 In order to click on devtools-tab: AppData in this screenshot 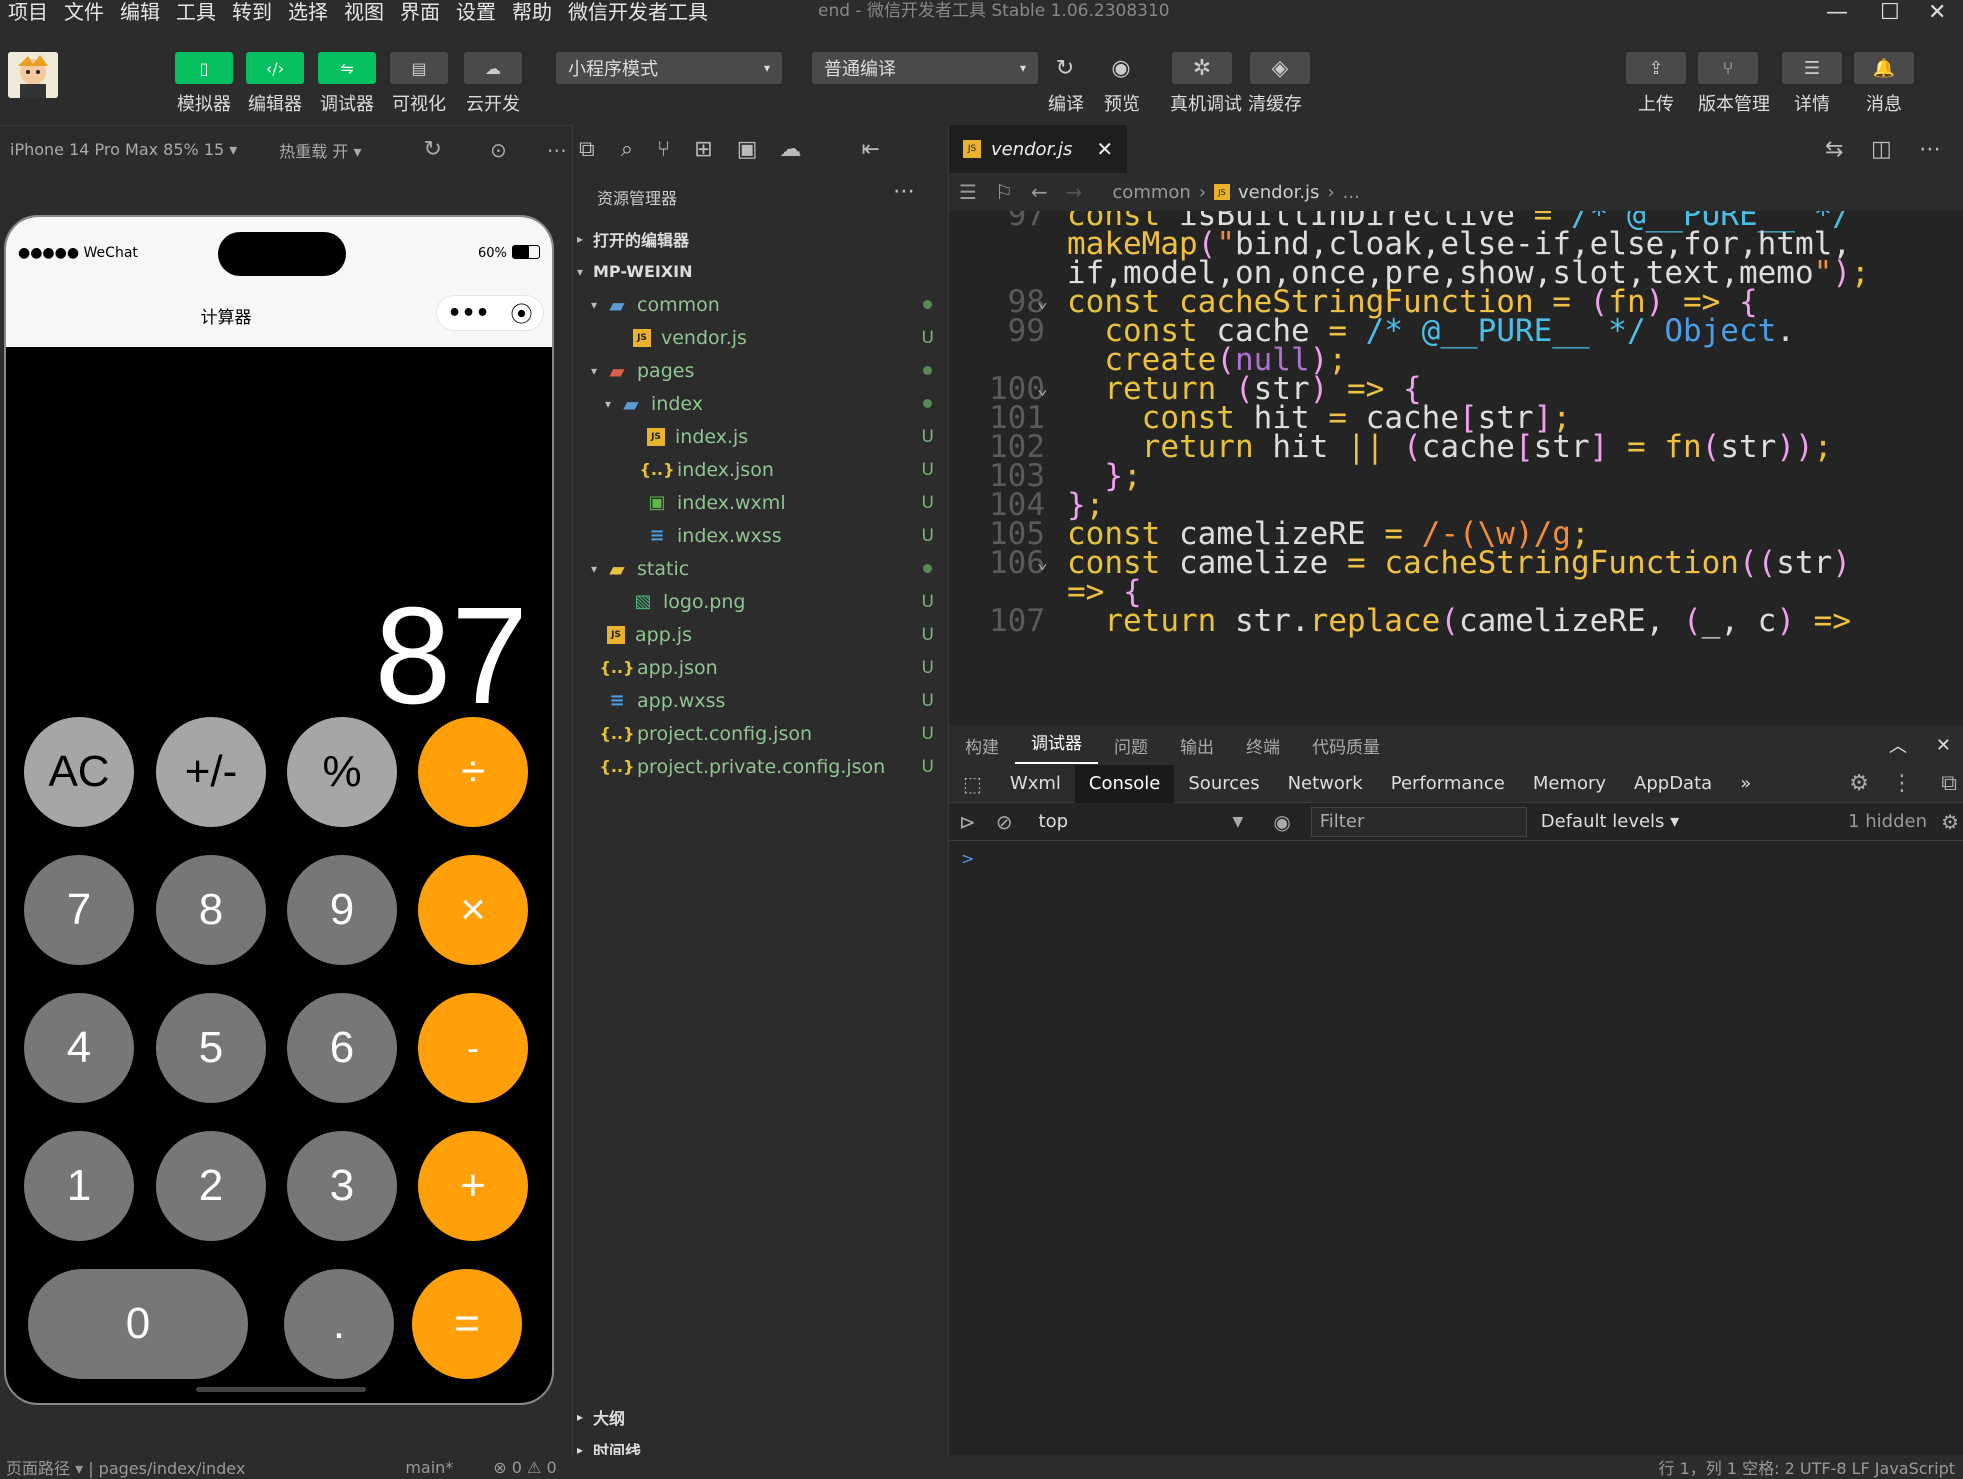, I will do `click(1673, 784)`.